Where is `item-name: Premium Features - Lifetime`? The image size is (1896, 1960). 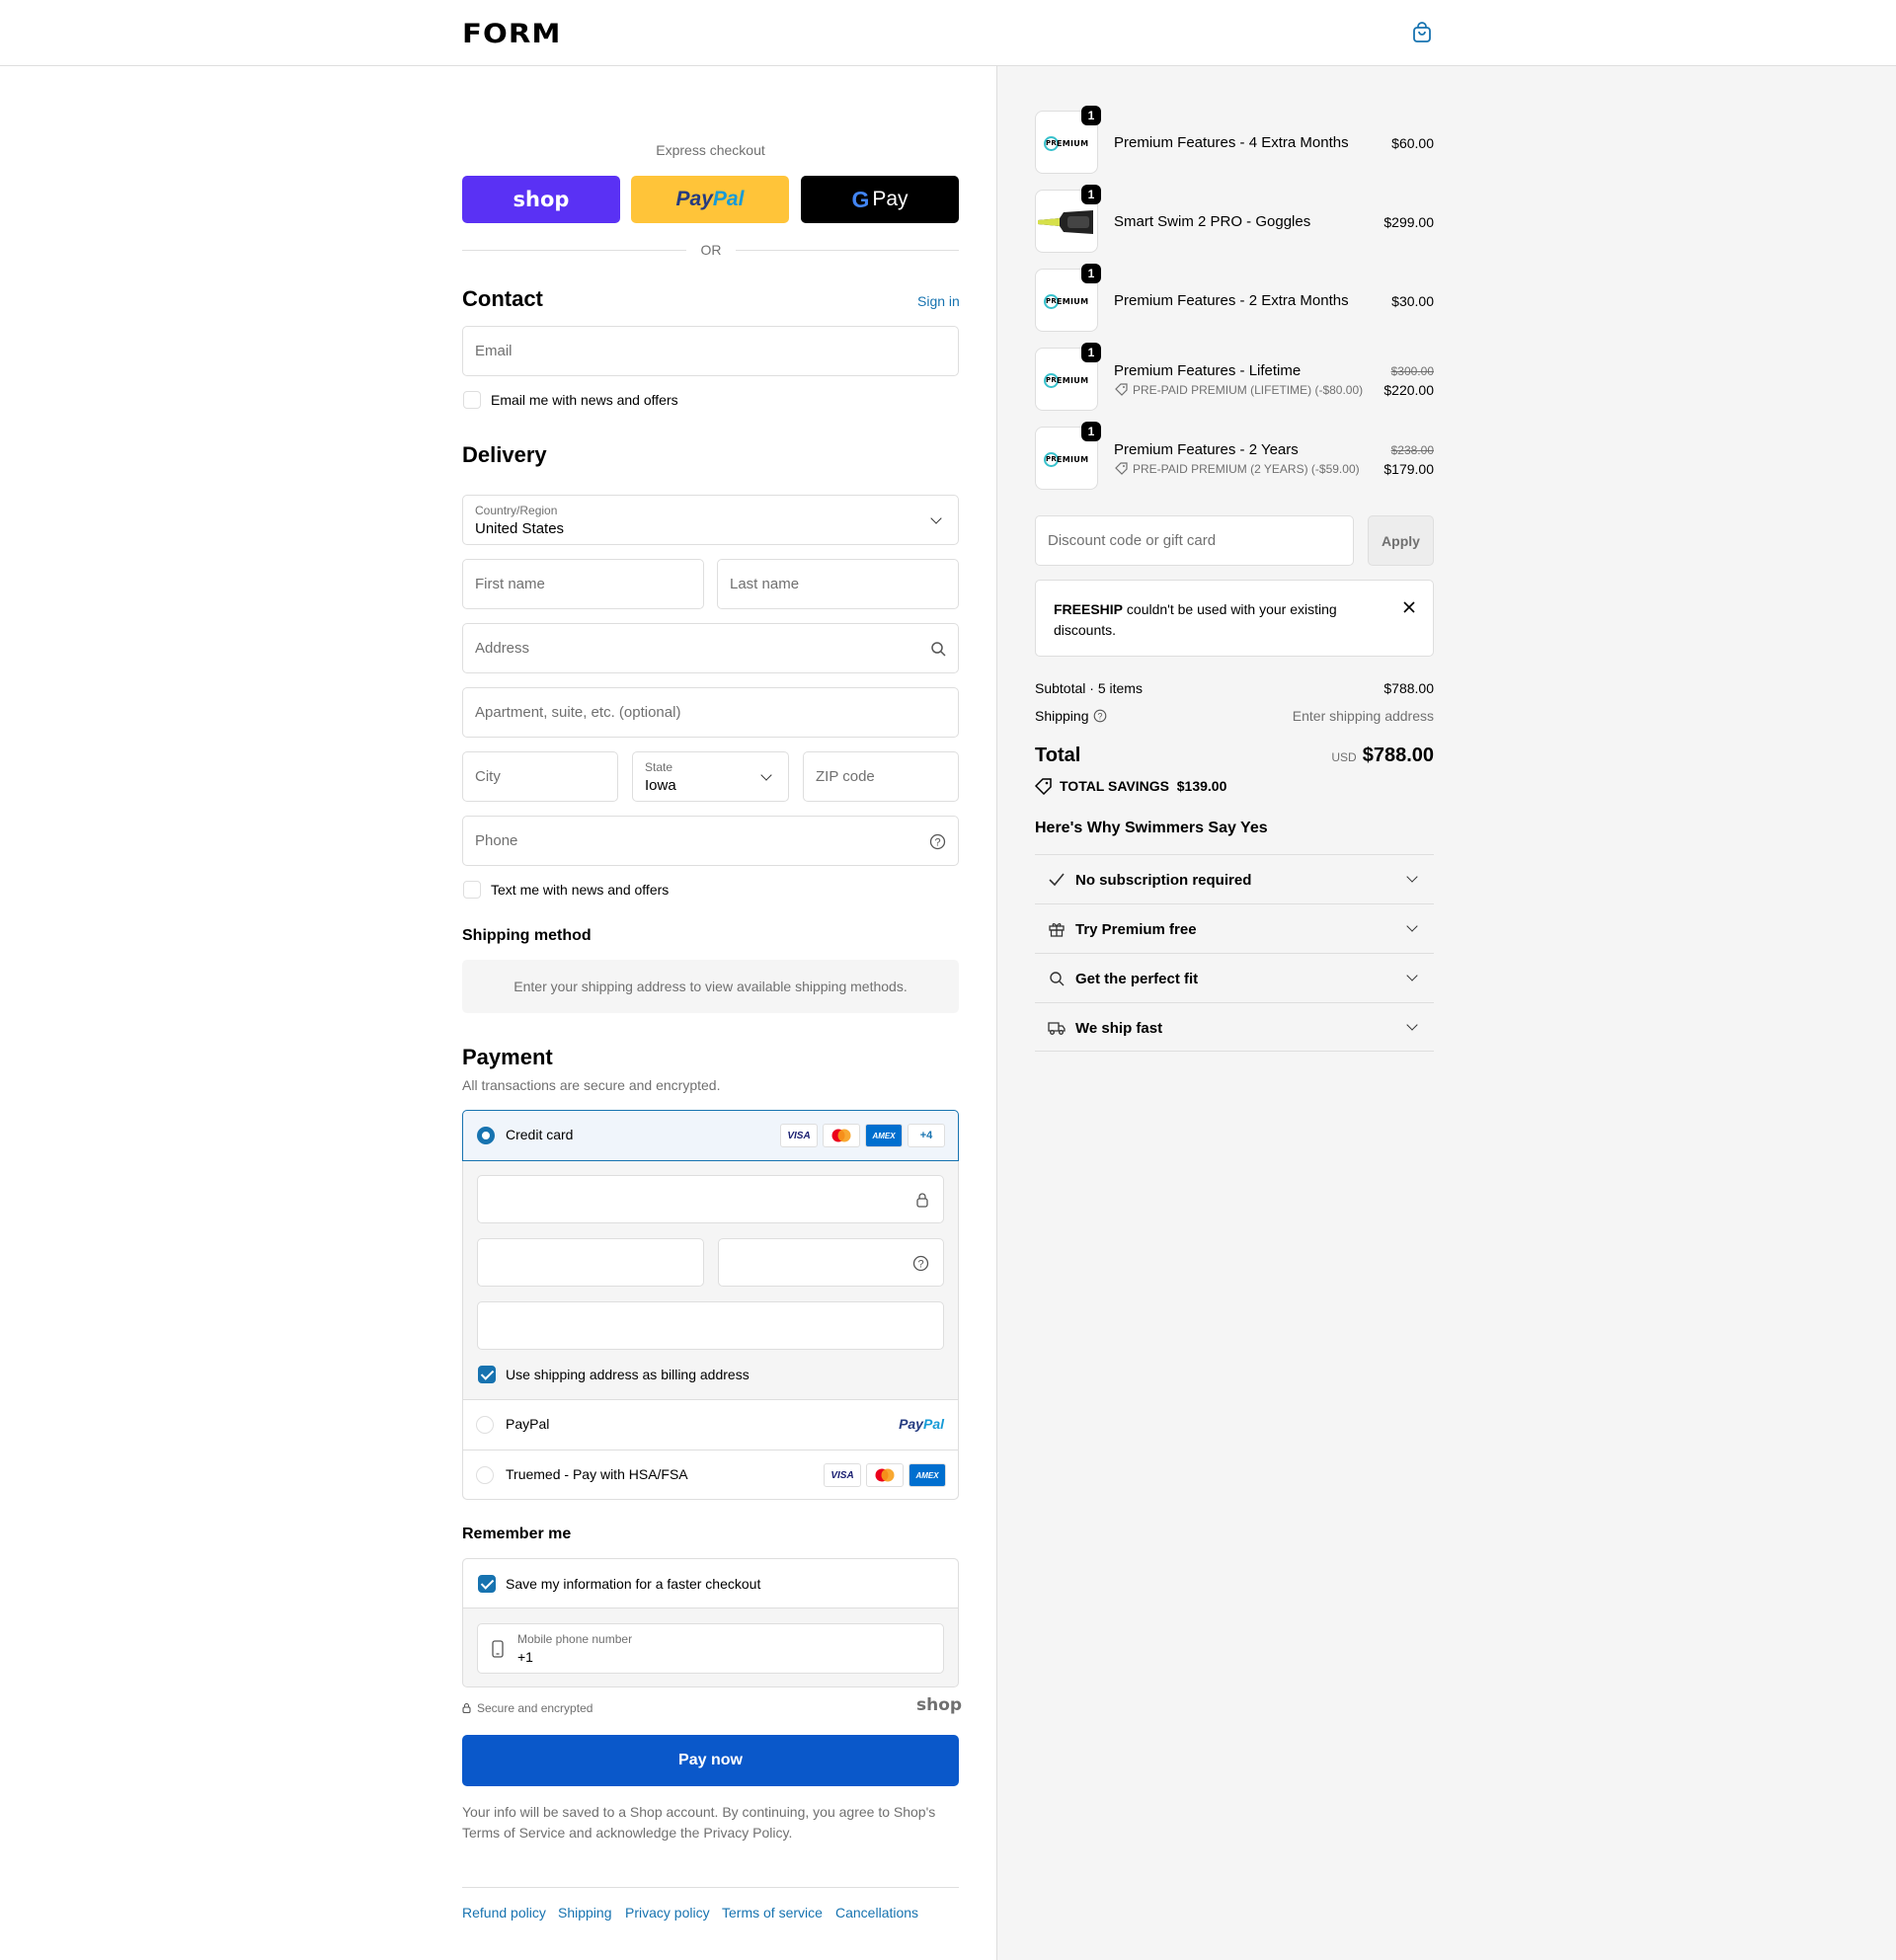
item-name: Premium Features - Lifetime is located at coordinates (1208, 371).